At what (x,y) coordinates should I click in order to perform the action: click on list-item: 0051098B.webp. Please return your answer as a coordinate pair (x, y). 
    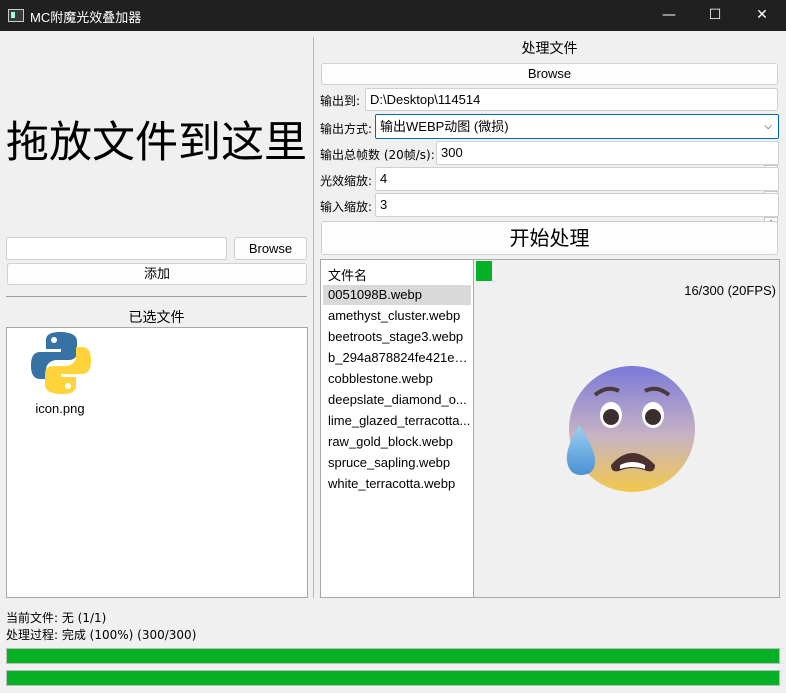
    Looking at the image, I should click on (397, 295).